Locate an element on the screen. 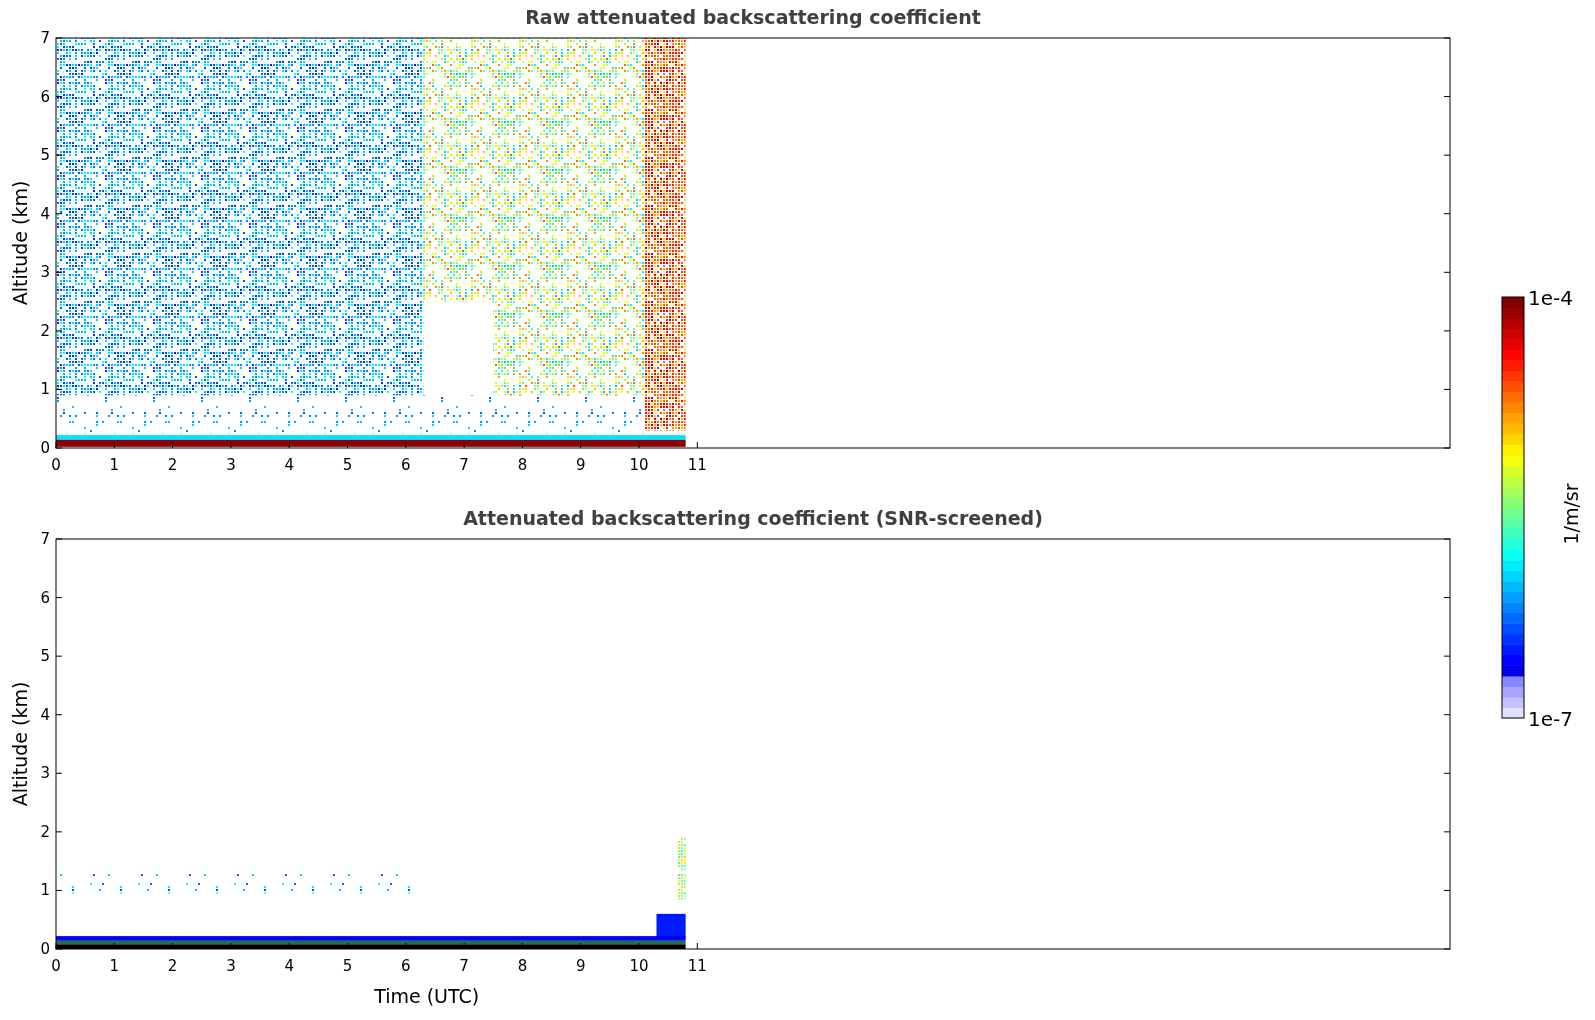 This screenshot has height=1020, width=1595. chart-title: Raw attenuated backscattering coefficient is located at coordinates (753, 17).